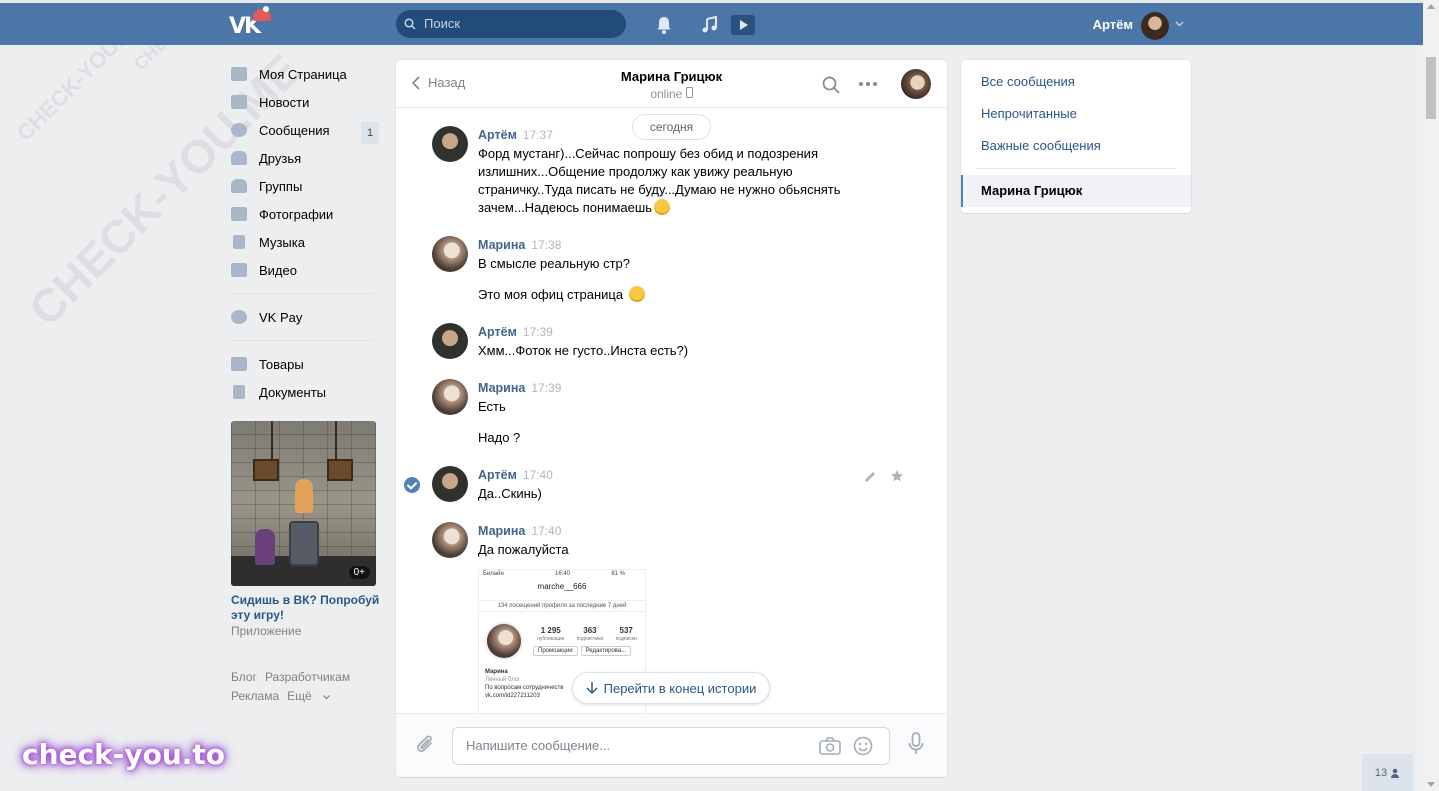  I want to click on microphone-icon, so click(916, 744).